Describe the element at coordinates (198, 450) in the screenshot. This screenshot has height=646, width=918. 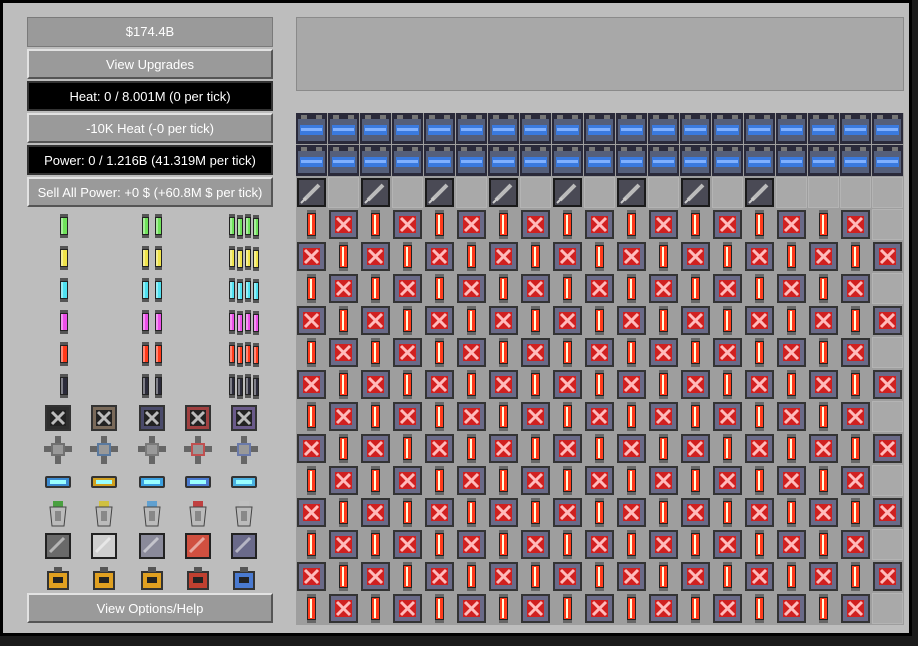
I see `heat-exchanger-4-icon` at that location.